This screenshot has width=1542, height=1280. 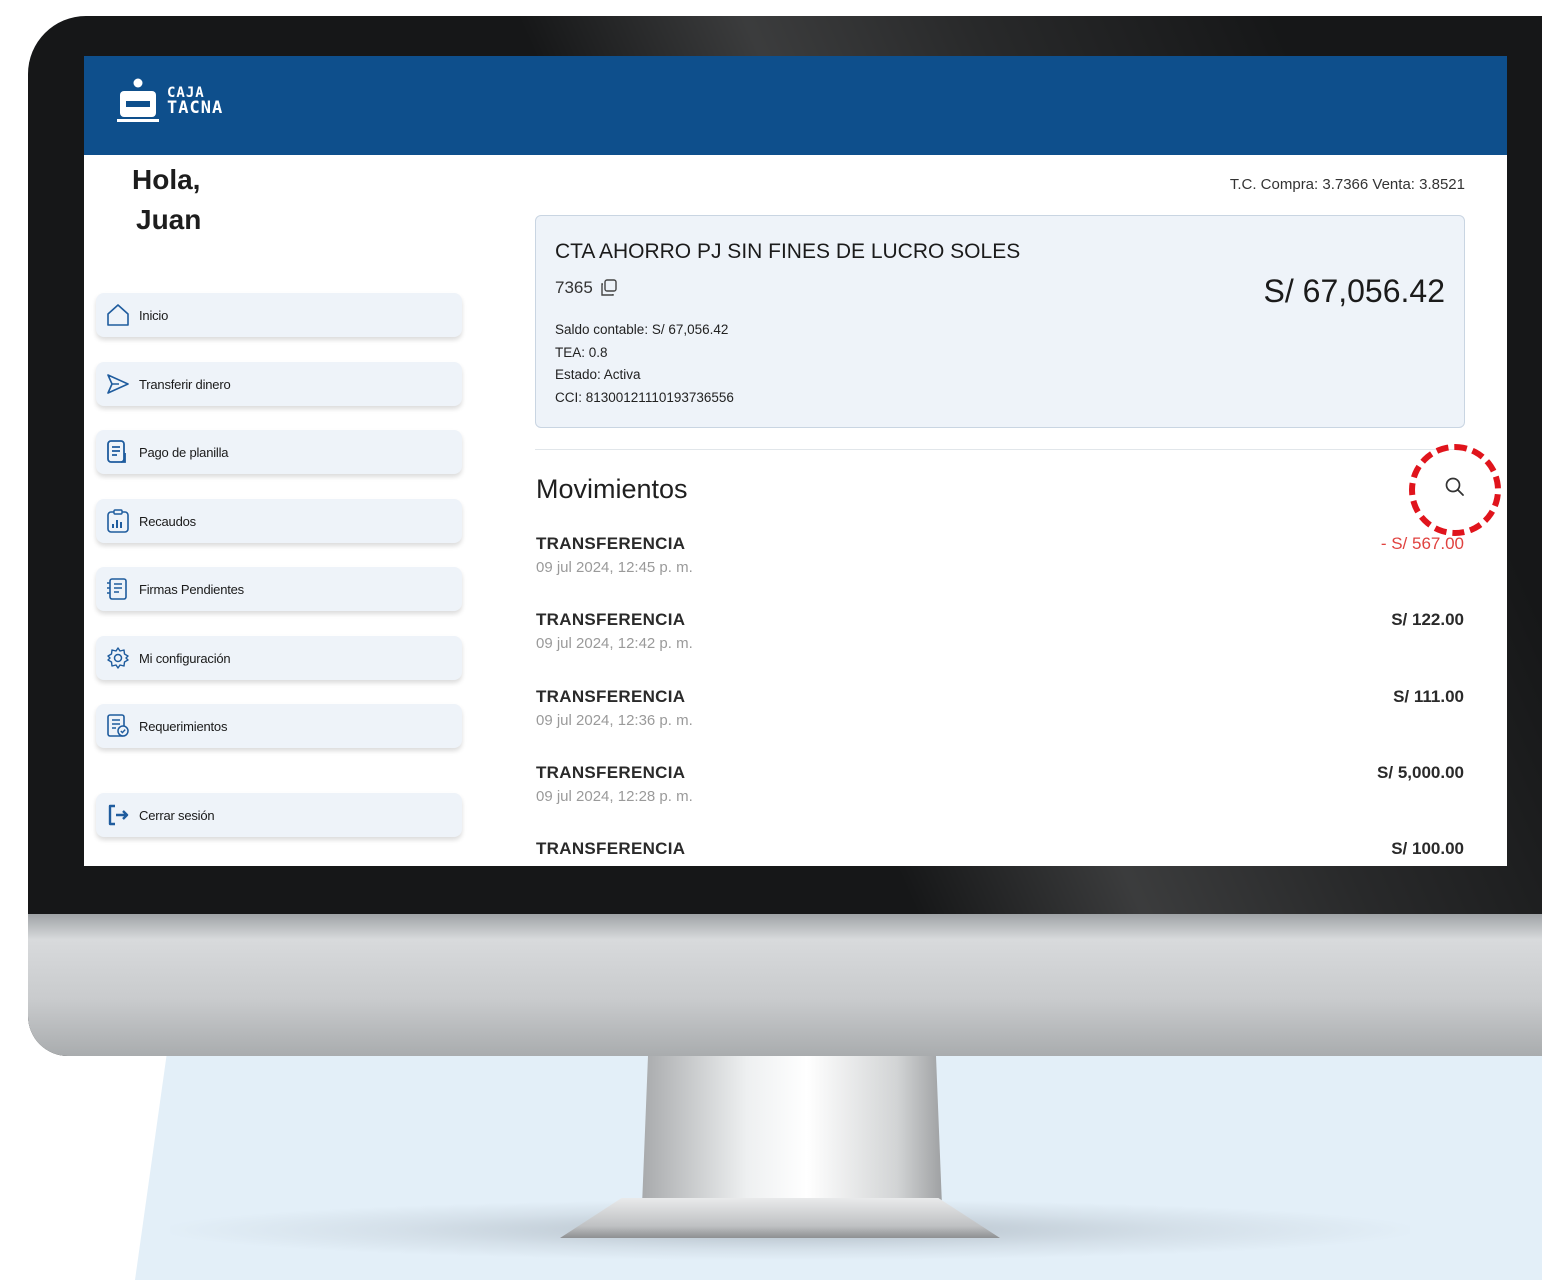 What do you see at coordinates (118, 521) in the screenshot?
I see `chart-clipboard-icon` at bounding box center [118, 521].